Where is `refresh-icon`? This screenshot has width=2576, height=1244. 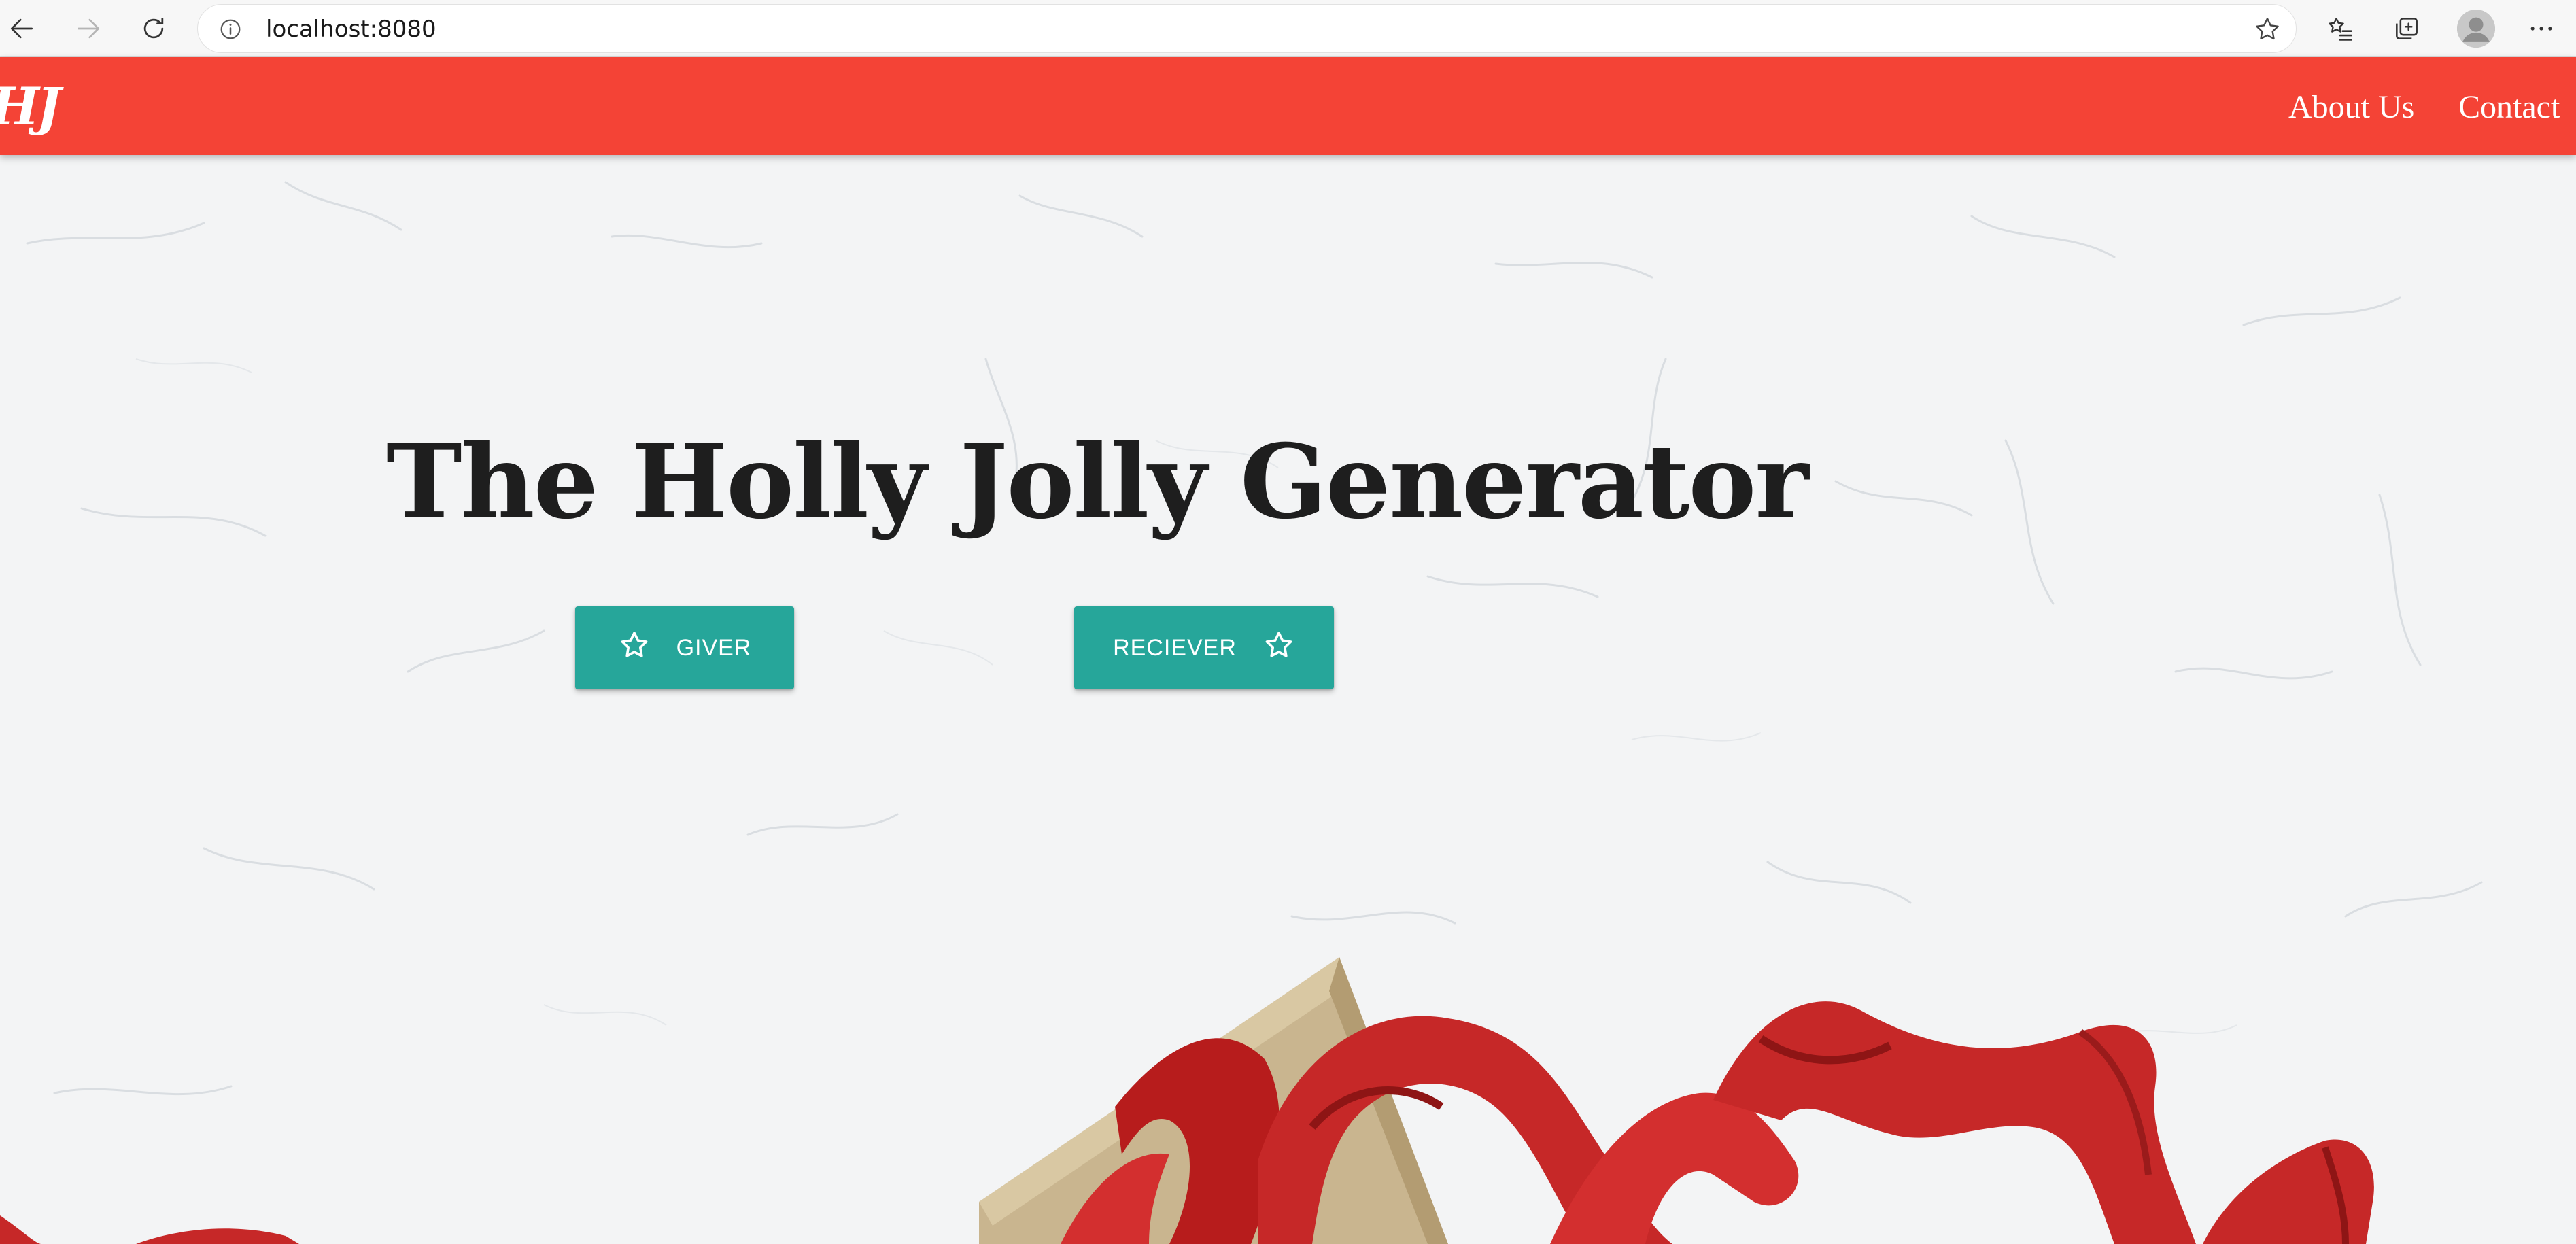
refresh-icon is located at coordinates (153, 29).